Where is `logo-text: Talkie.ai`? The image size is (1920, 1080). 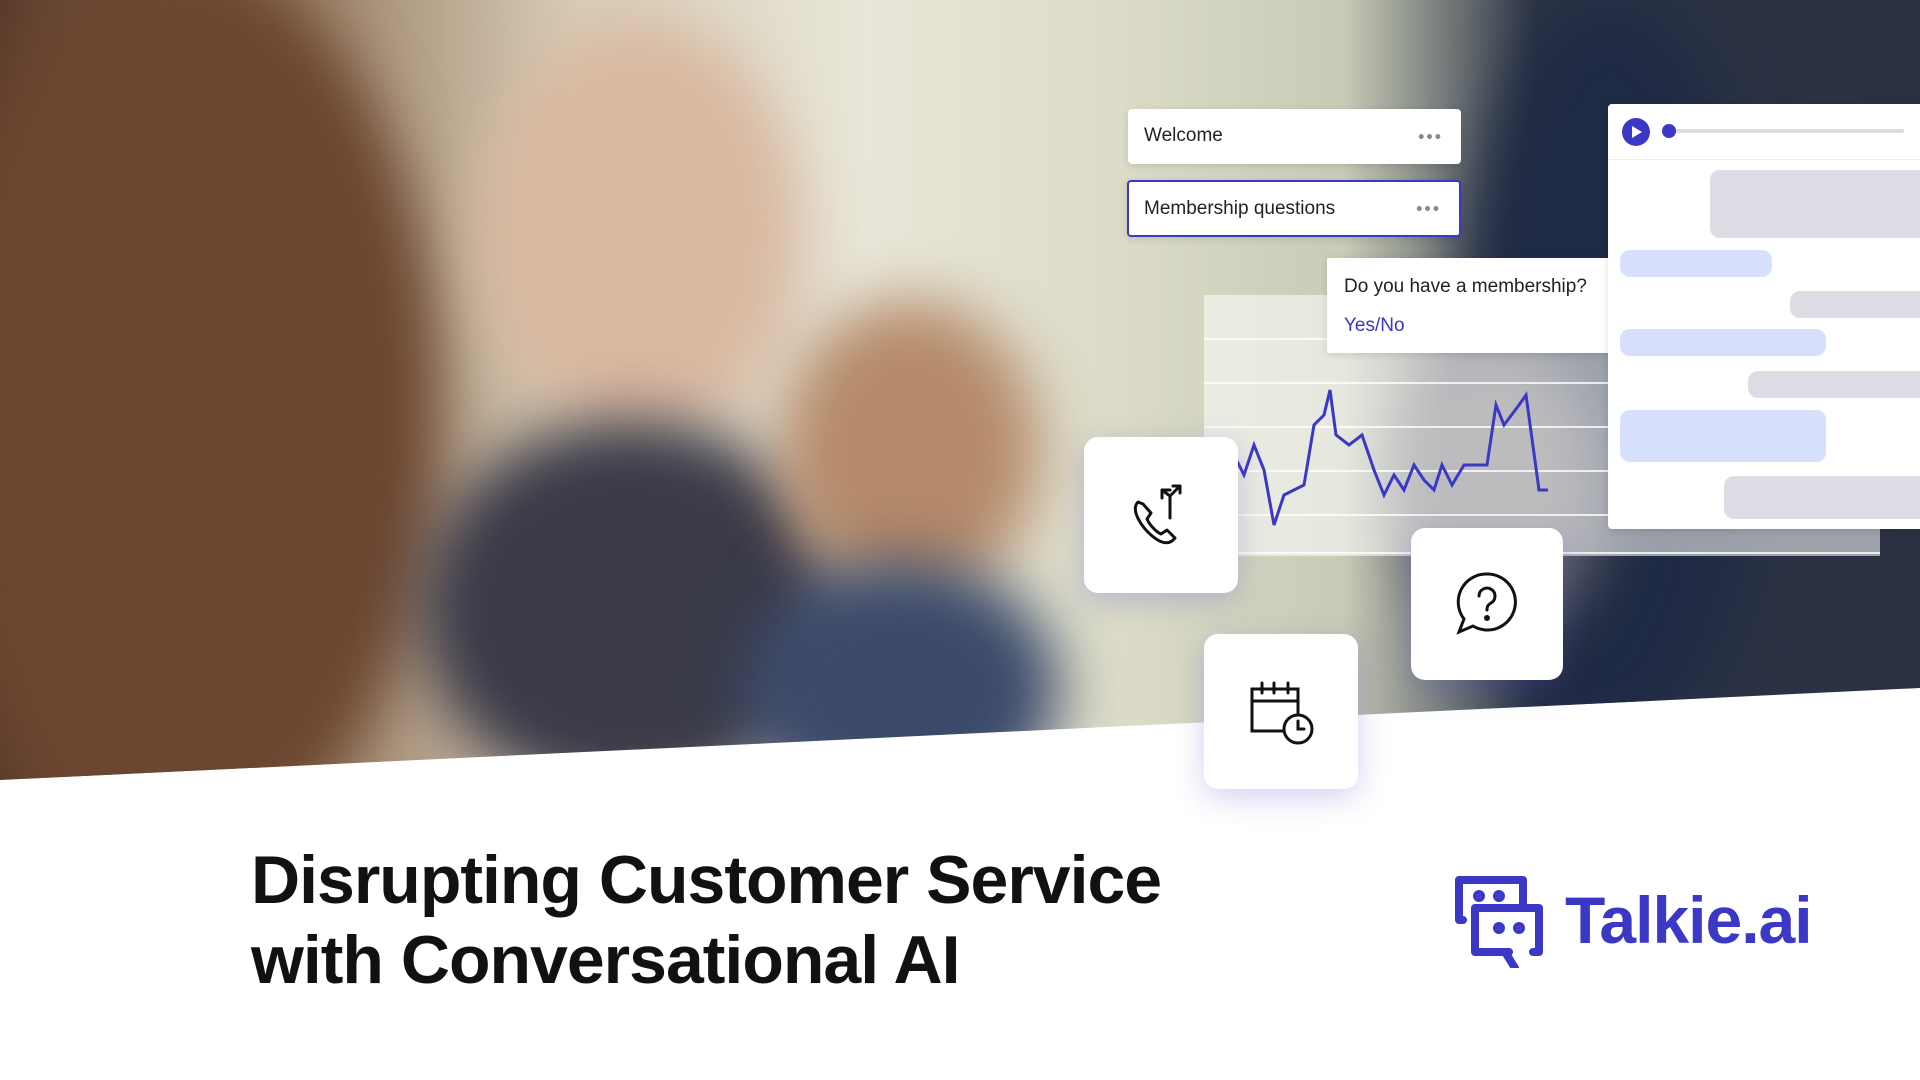 logo-text: Talkie.ai is located at coordinates (1689, 920).